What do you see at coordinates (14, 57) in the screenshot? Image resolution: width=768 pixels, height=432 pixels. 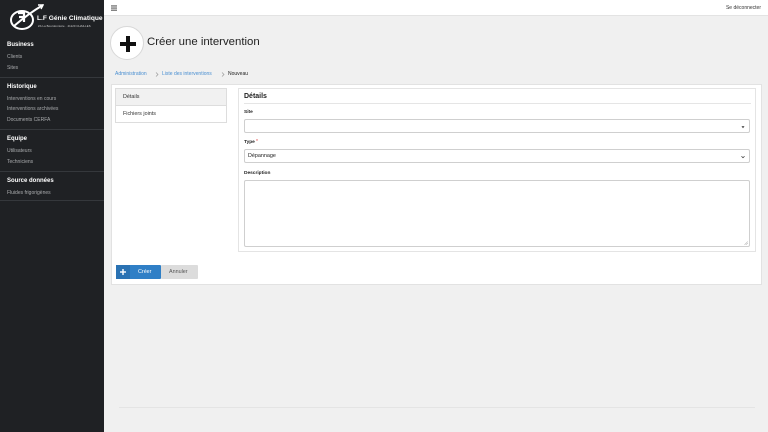 I see `sidebar-item-clients: Clients` at bounding box center [14, 57].